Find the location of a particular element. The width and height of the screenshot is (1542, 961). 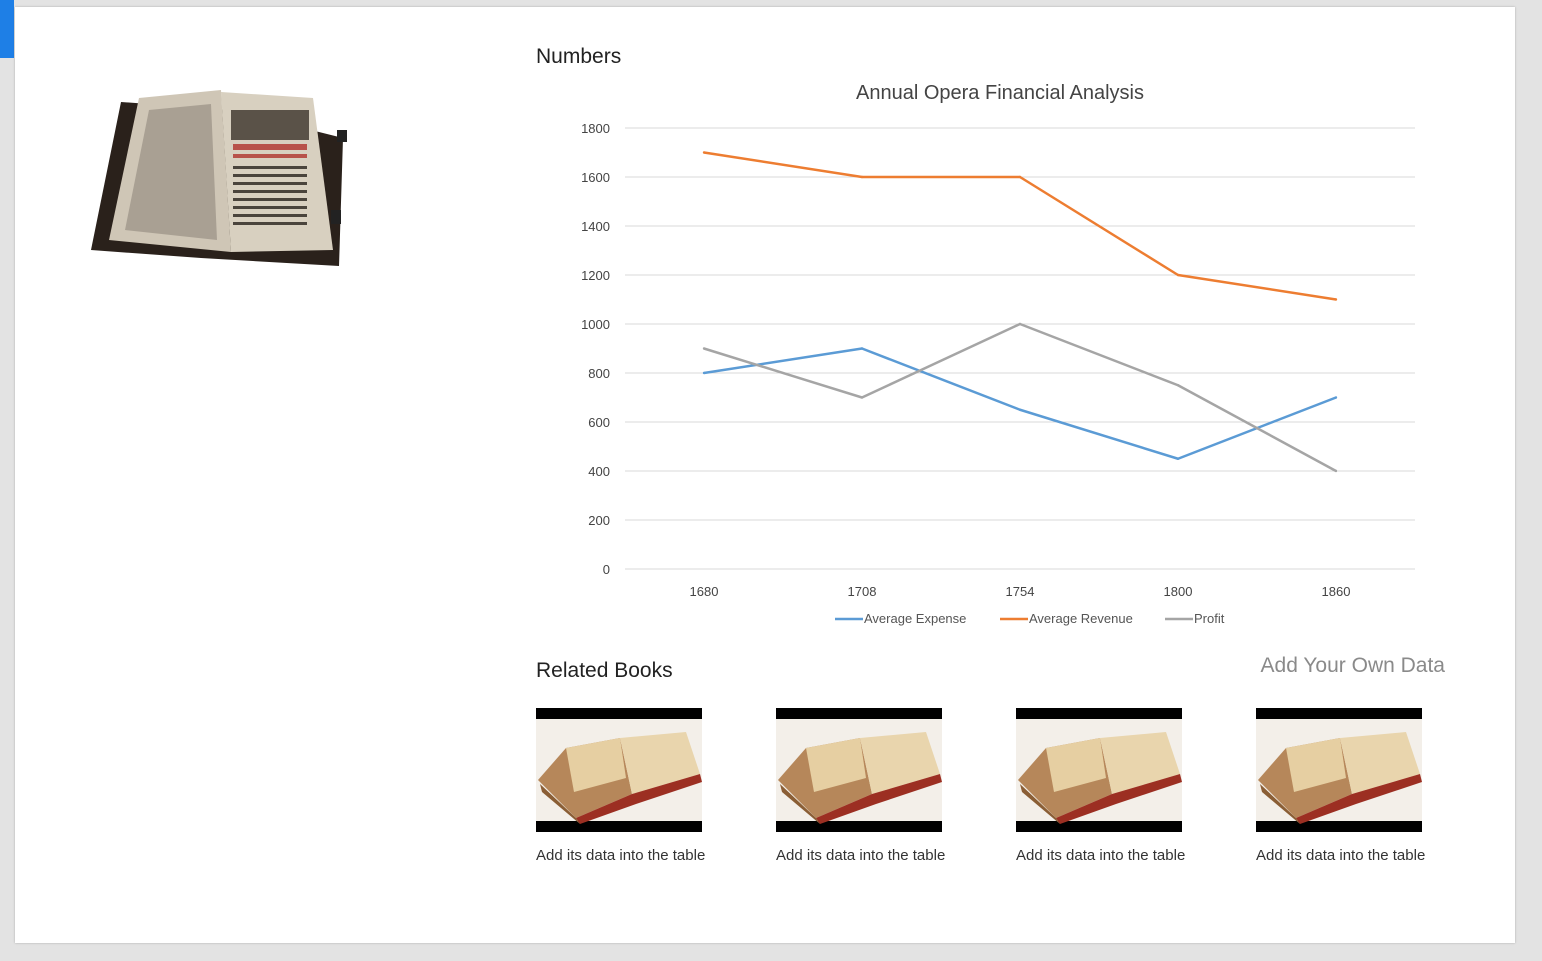

legend-label: Average Expense is located at coordinates (915, 618).